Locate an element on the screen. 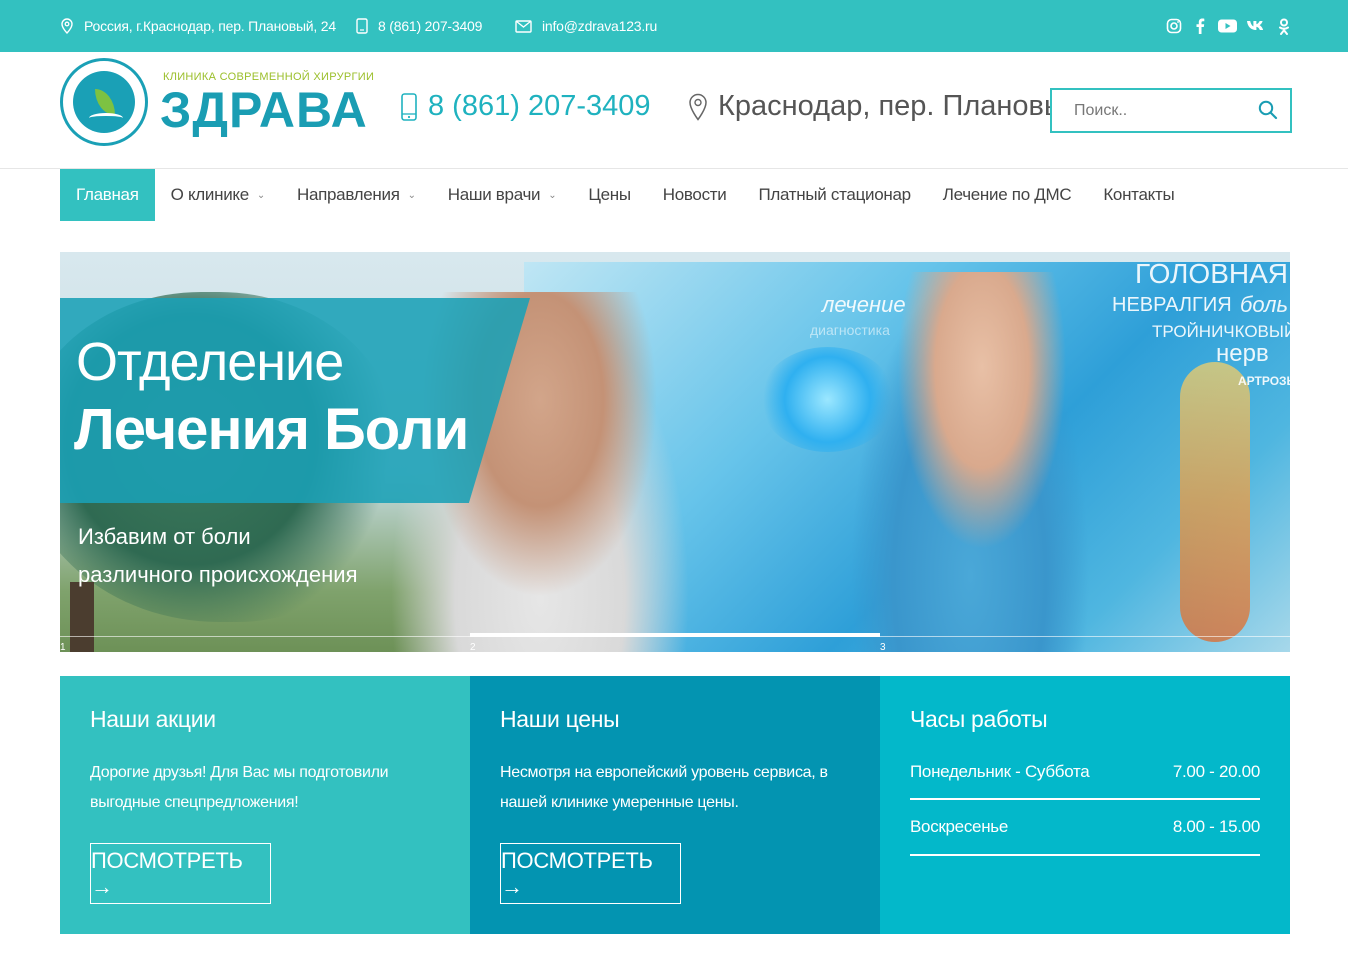  header-phone: 8 (861) 207-3409 is located at coordinates (525, 106).